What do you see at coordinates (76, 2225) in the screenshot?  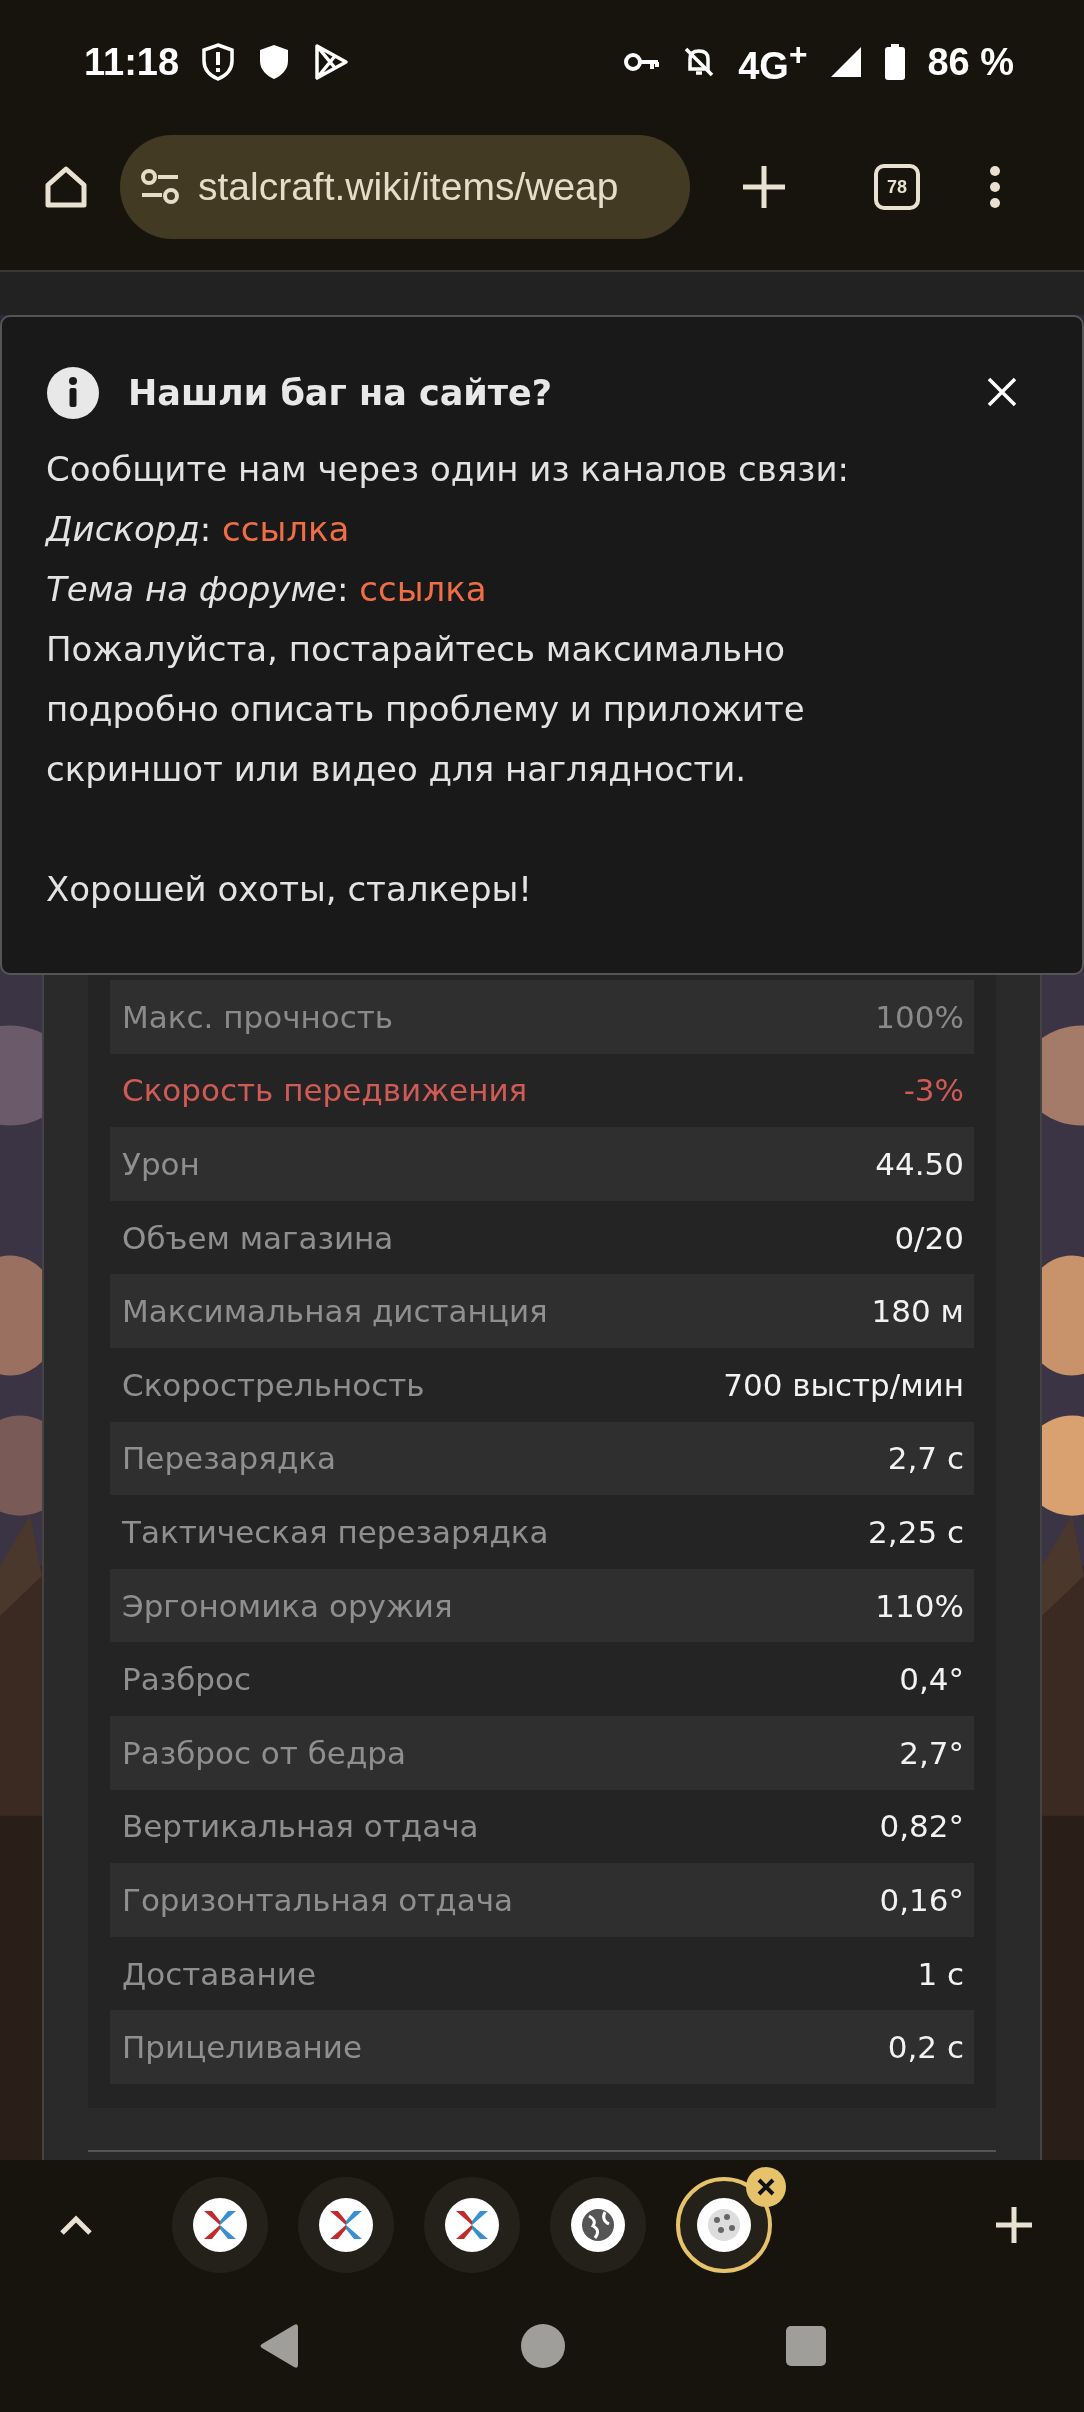 I see `chevron-up-icon` at bounding box center [76, 2225].